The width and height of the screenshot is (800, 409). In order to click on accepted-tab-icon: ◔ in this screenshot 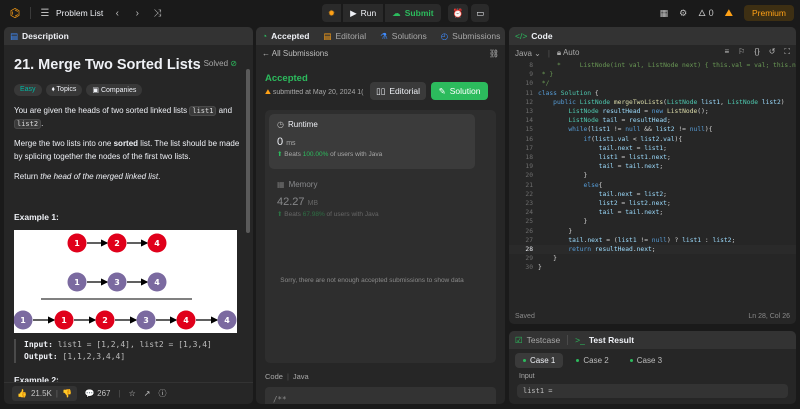, I will do `click(265, 36)`.